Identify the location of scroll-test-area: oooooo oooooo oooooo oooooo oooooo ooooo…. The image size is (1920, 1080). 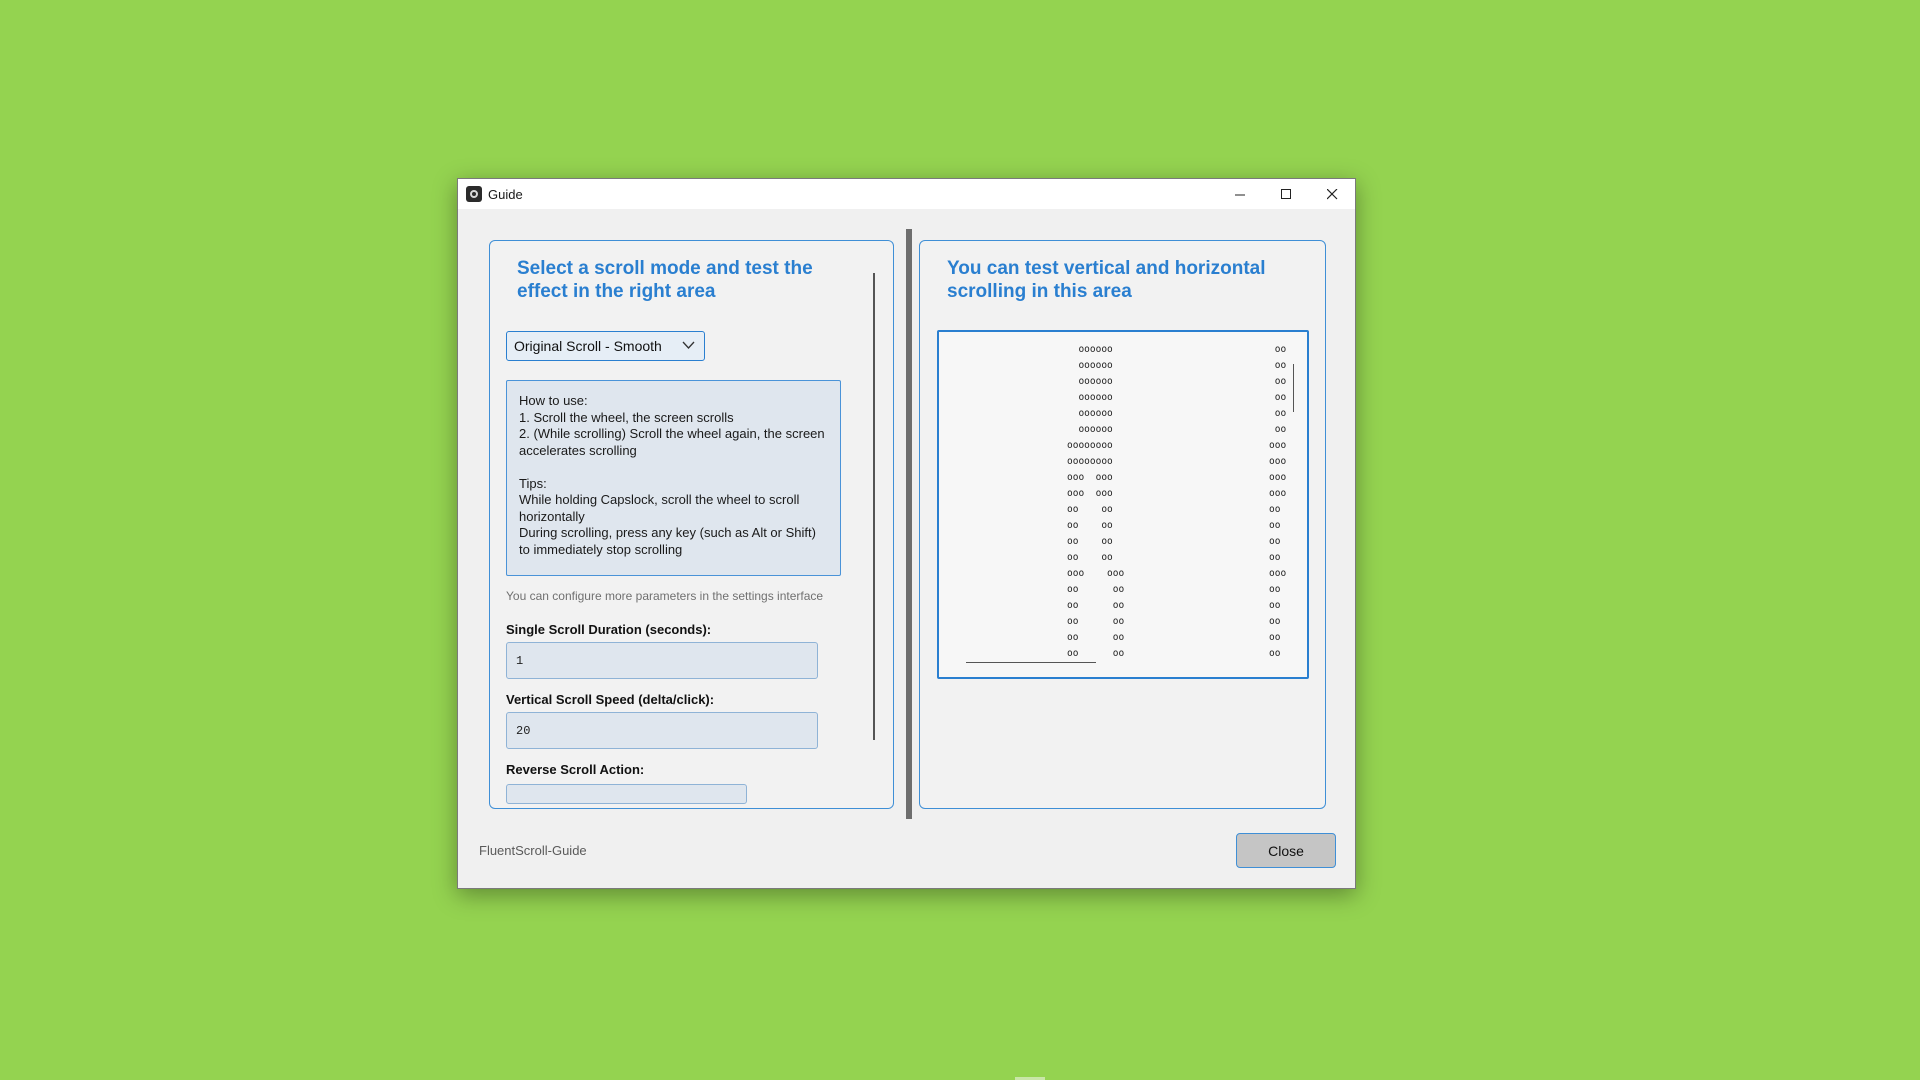
(1123, 504).